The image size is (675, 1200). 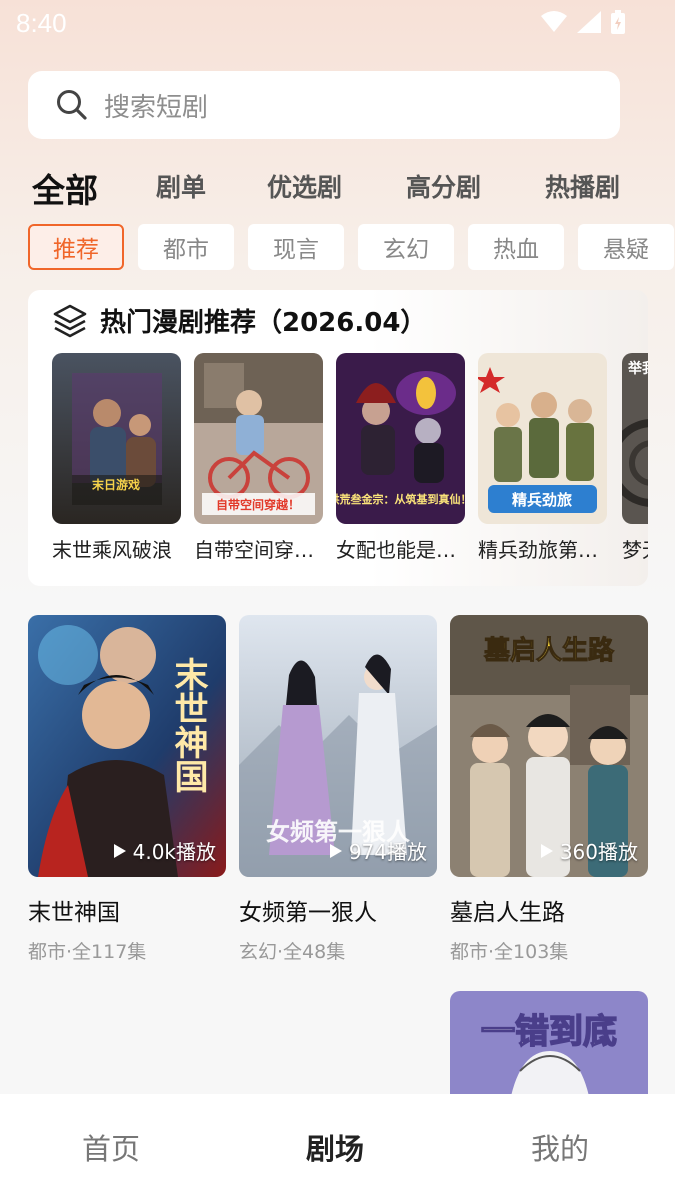 What do you see at coordinates (338, 746) in the screenshot?
I see `drama-cover: 女频第一狠人 974播放` at bounding box center [338, 746].